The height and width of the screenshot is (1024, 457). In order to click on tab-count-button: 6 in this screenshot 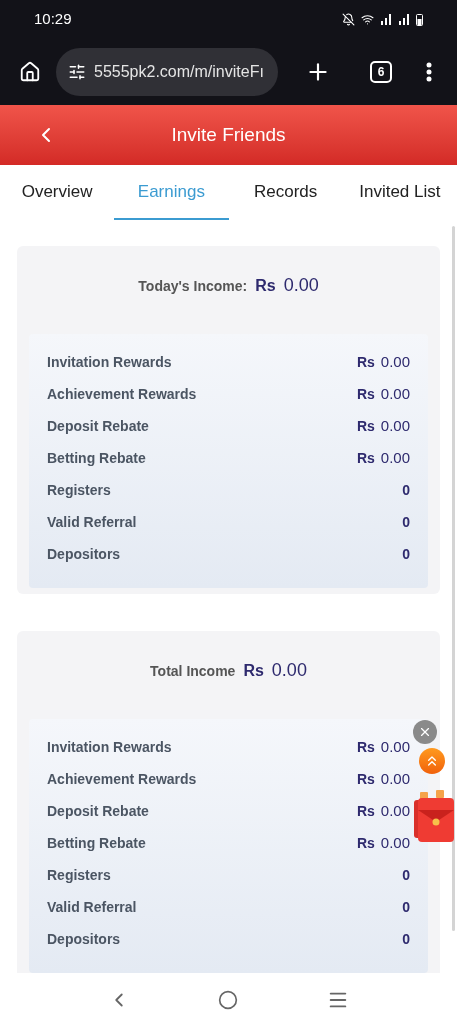, I will do `click(381, 71)`.